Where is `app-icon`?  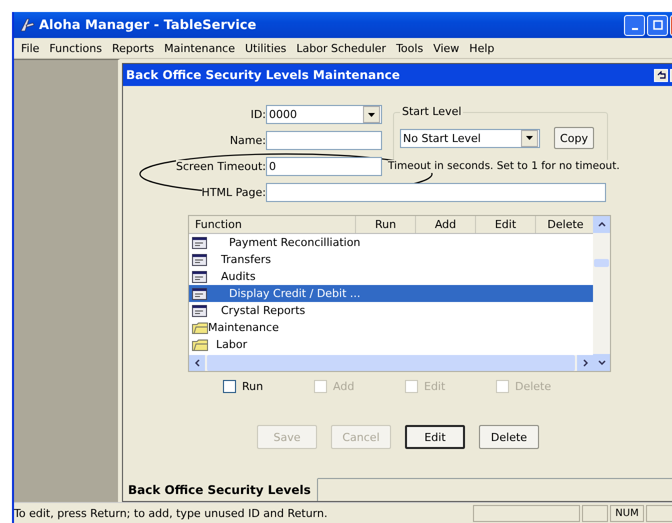 app-icon is located at coordinates (27, 25).